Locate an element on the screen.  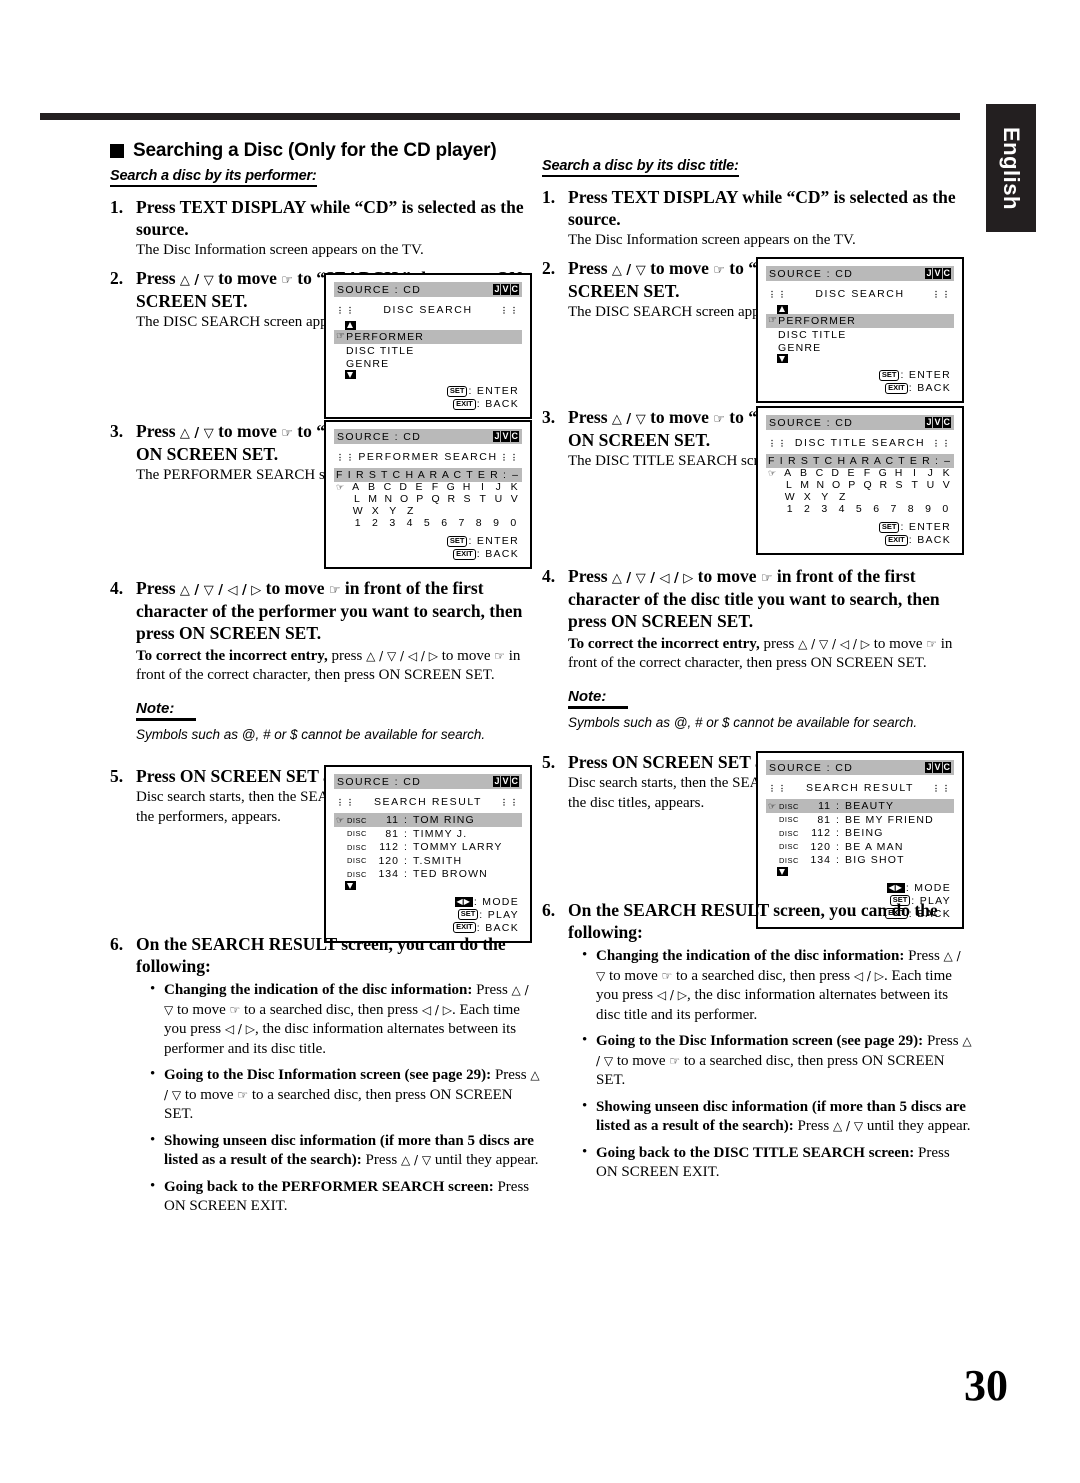
correction-part: to move is located at coordinates (898, 643).